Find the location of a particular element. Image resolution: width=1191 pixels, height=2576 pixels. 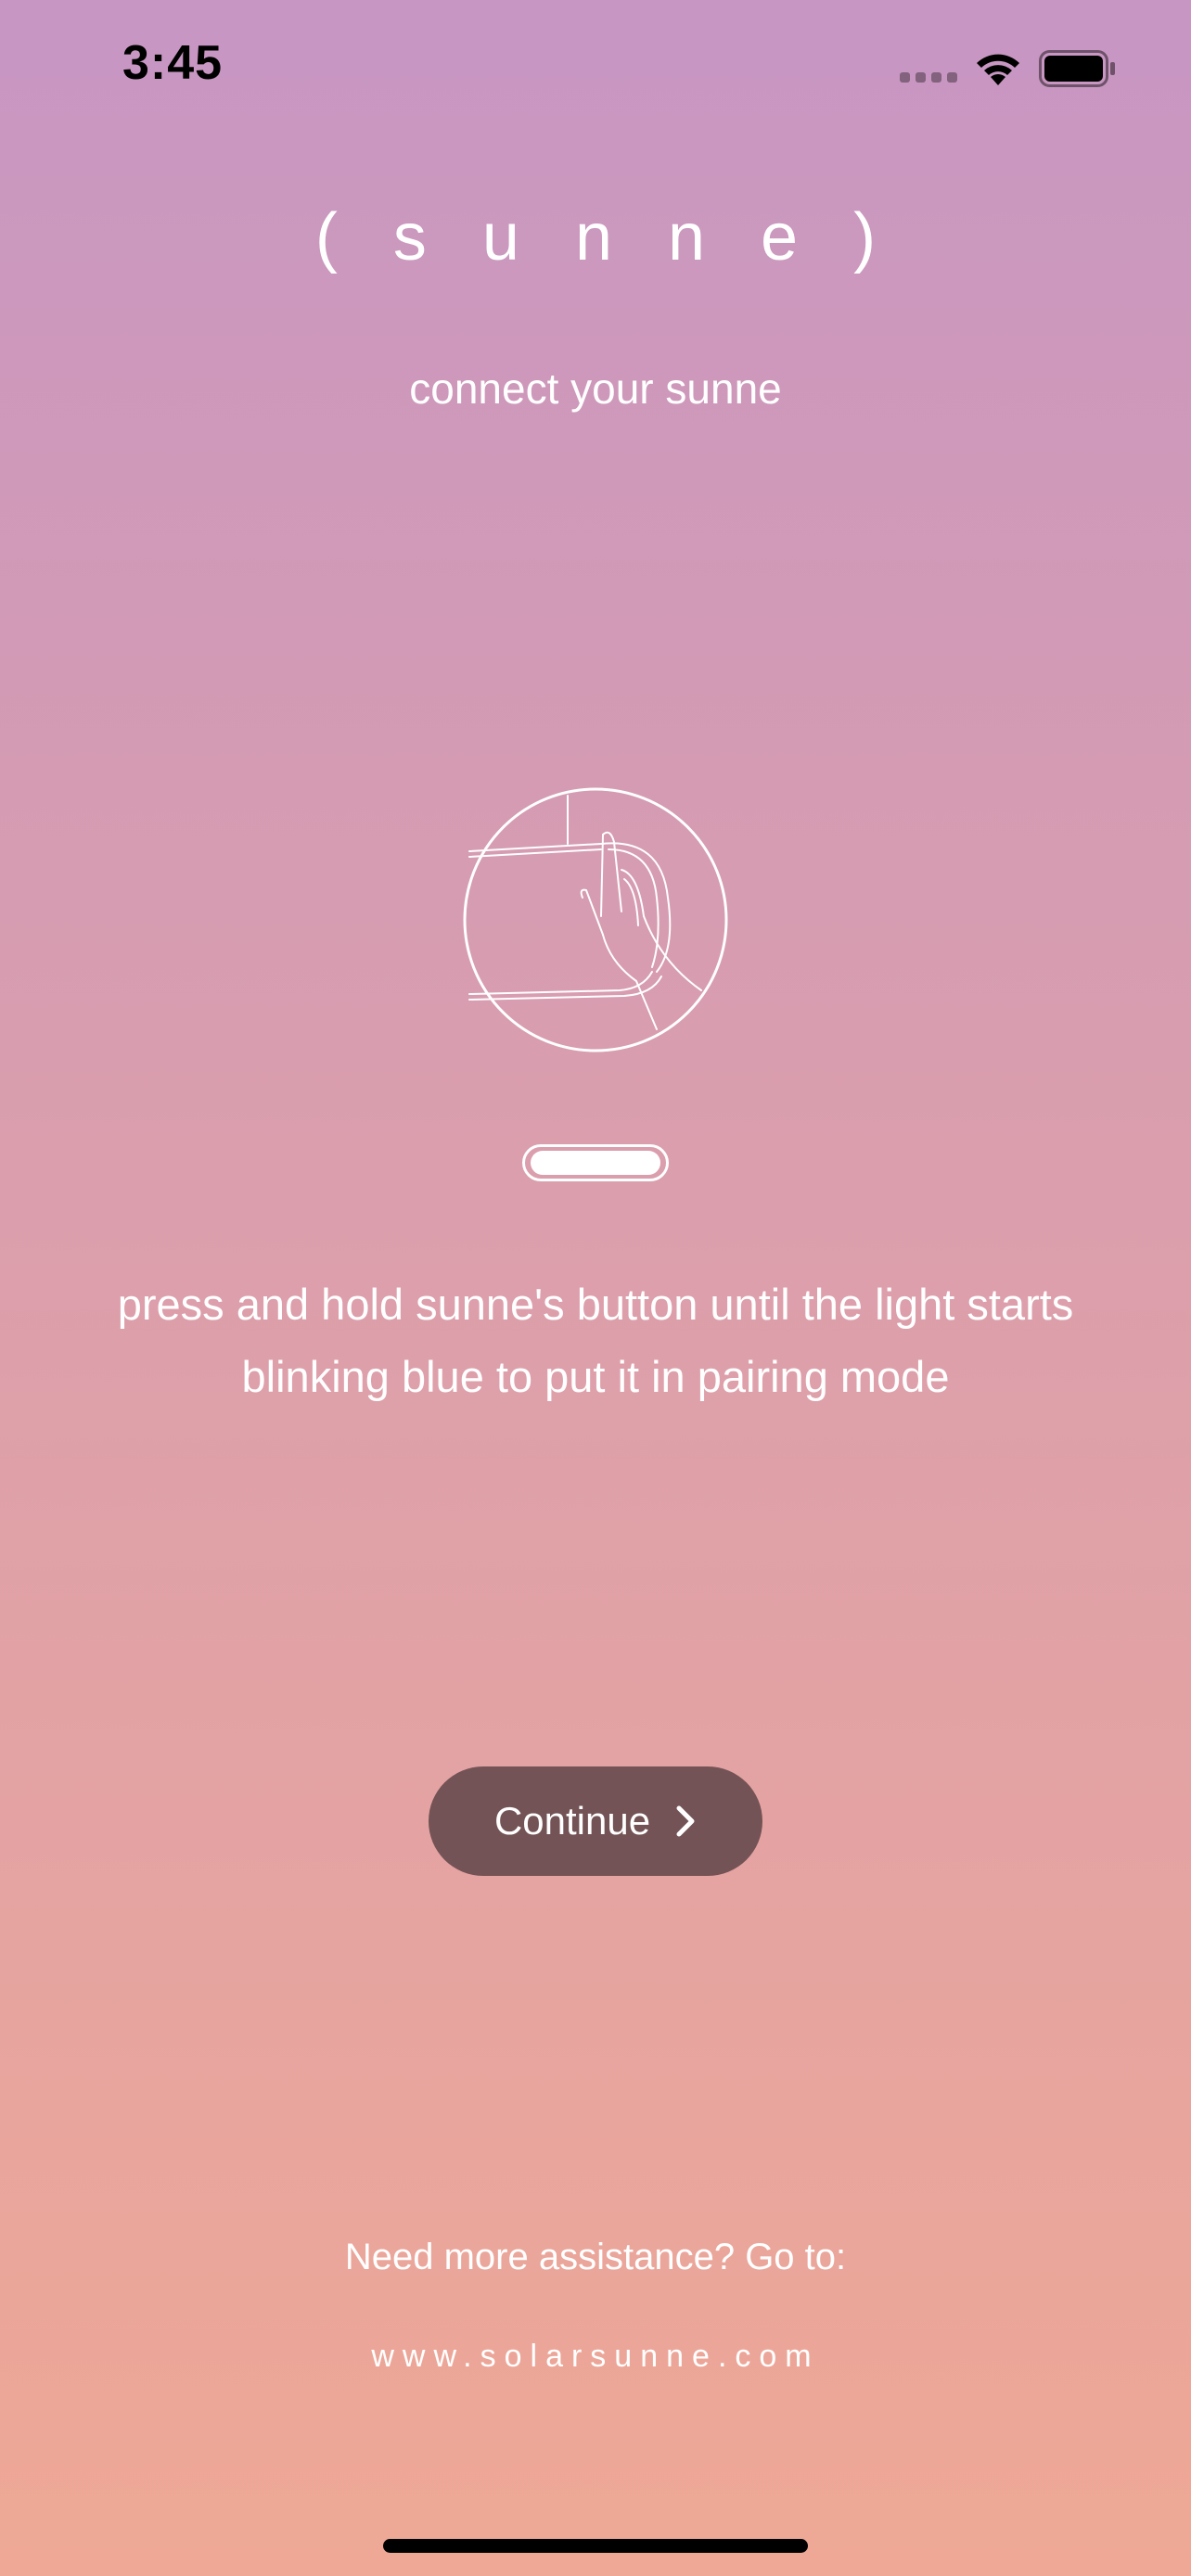

website-link: www.solarsunne.com is located at coordinates (595, 2357).